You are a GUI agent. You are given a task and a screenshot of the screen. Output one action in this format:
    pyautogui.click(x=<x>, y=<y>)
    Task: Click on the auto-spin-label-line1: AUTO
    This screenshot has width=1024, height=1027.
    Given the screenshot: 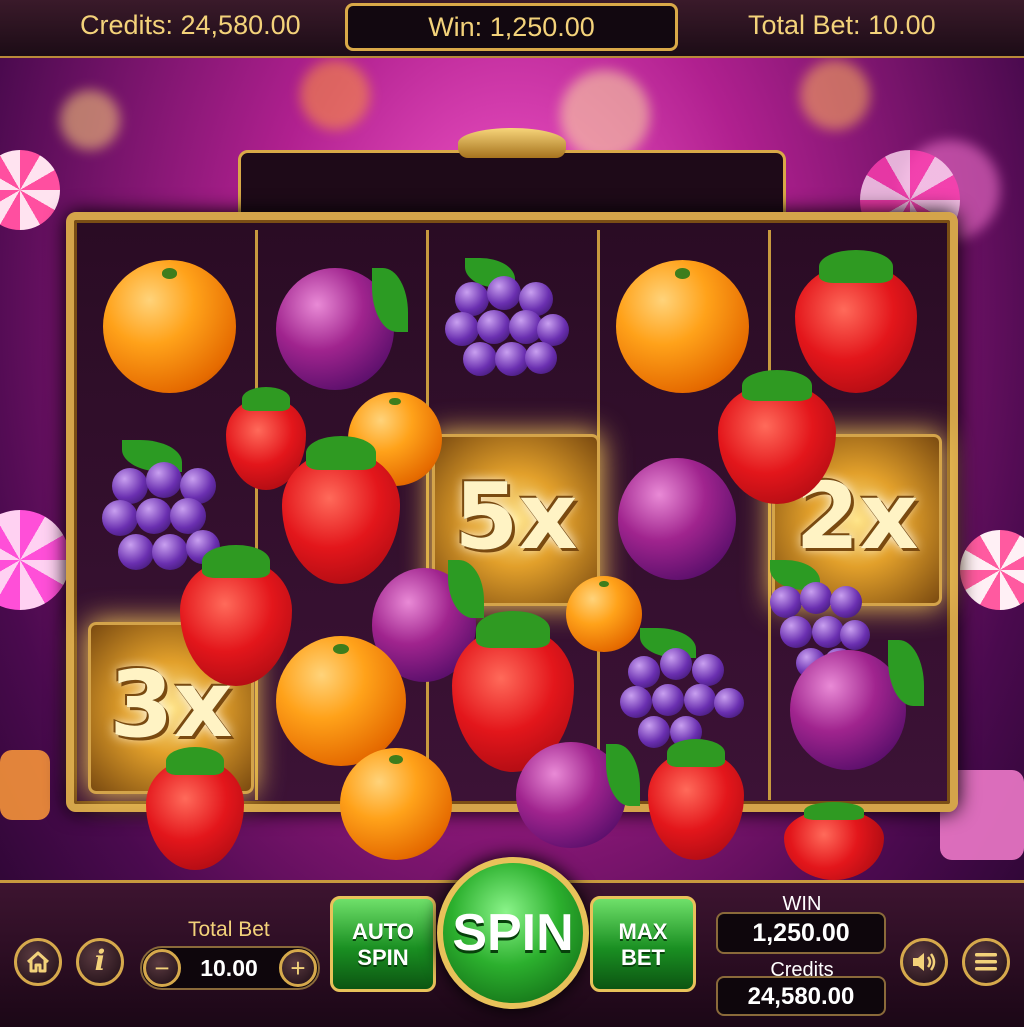 What is the action you would take?
    pyautogui.click(x=383, y=931)
    